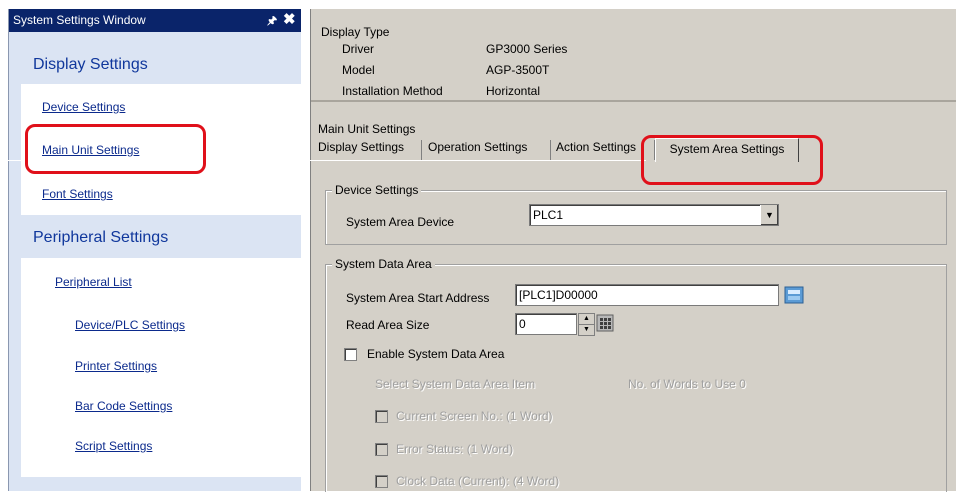 The height and width of the screenshot is (492, 956). I want to click on tab-operation-settings: Operation Settings, so click(489, 150).